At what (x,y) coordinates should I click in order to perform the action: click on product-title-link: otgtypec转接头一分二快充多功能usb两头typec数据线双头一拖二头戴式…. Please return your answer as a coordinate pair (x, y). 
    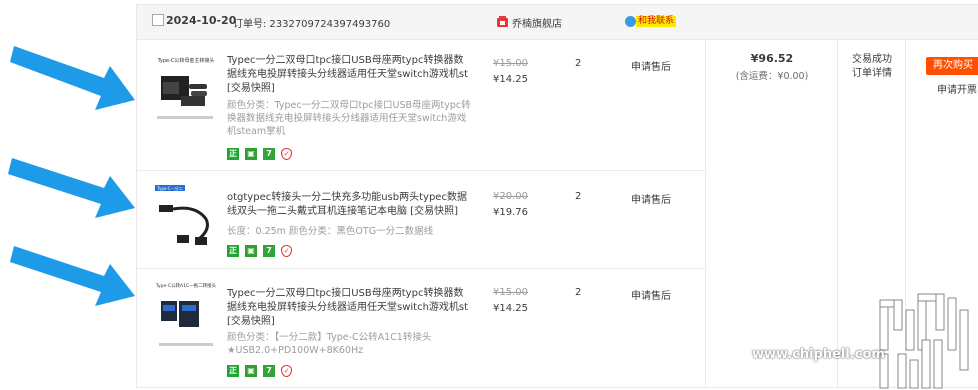
    Looking at the image, I should click on (350, 205).